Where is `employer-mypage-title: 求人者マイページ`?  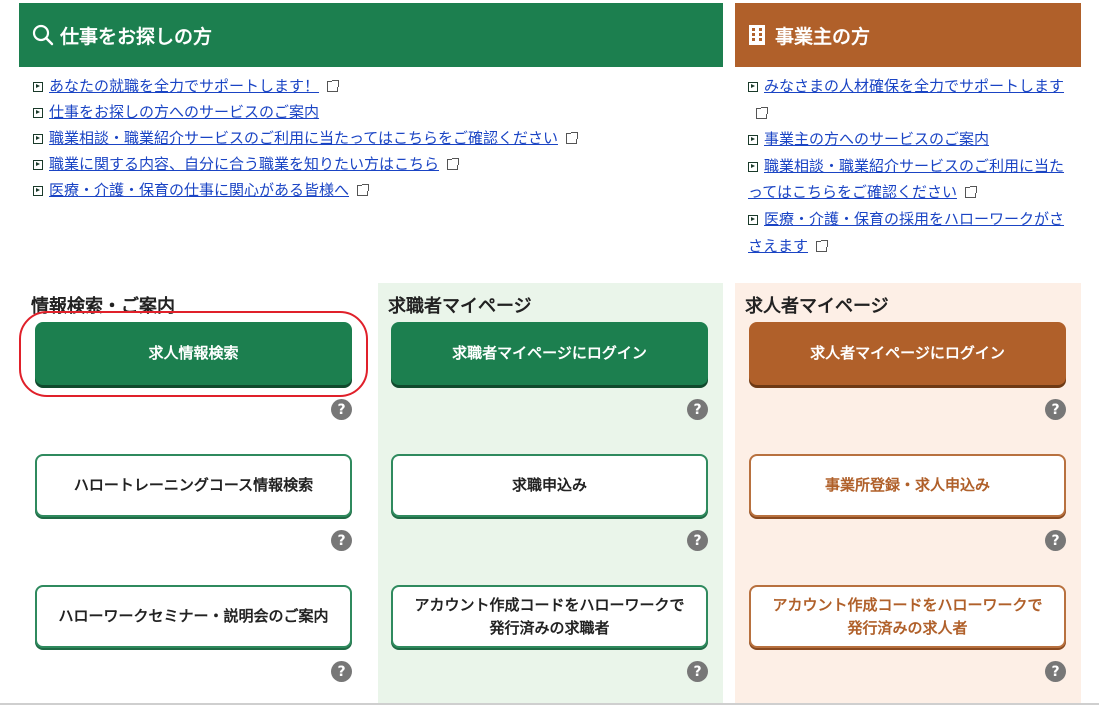 employer-mypage-title: 求人者マイページ is located at coordinates (817, 306).